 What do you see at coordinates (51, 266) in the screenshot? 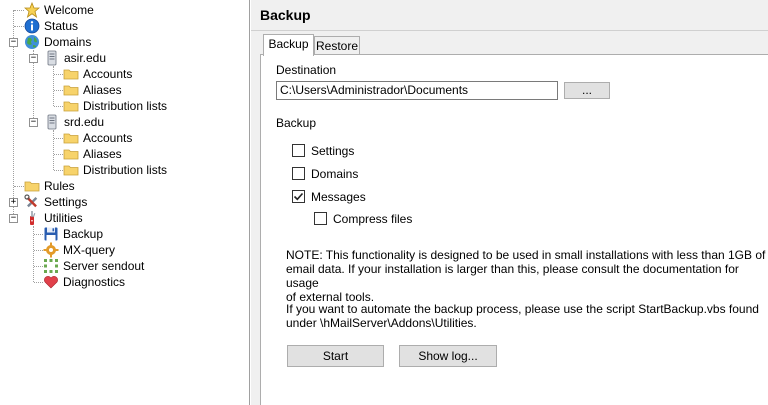
I see `dots-icon` at bounding box center [51, 266].